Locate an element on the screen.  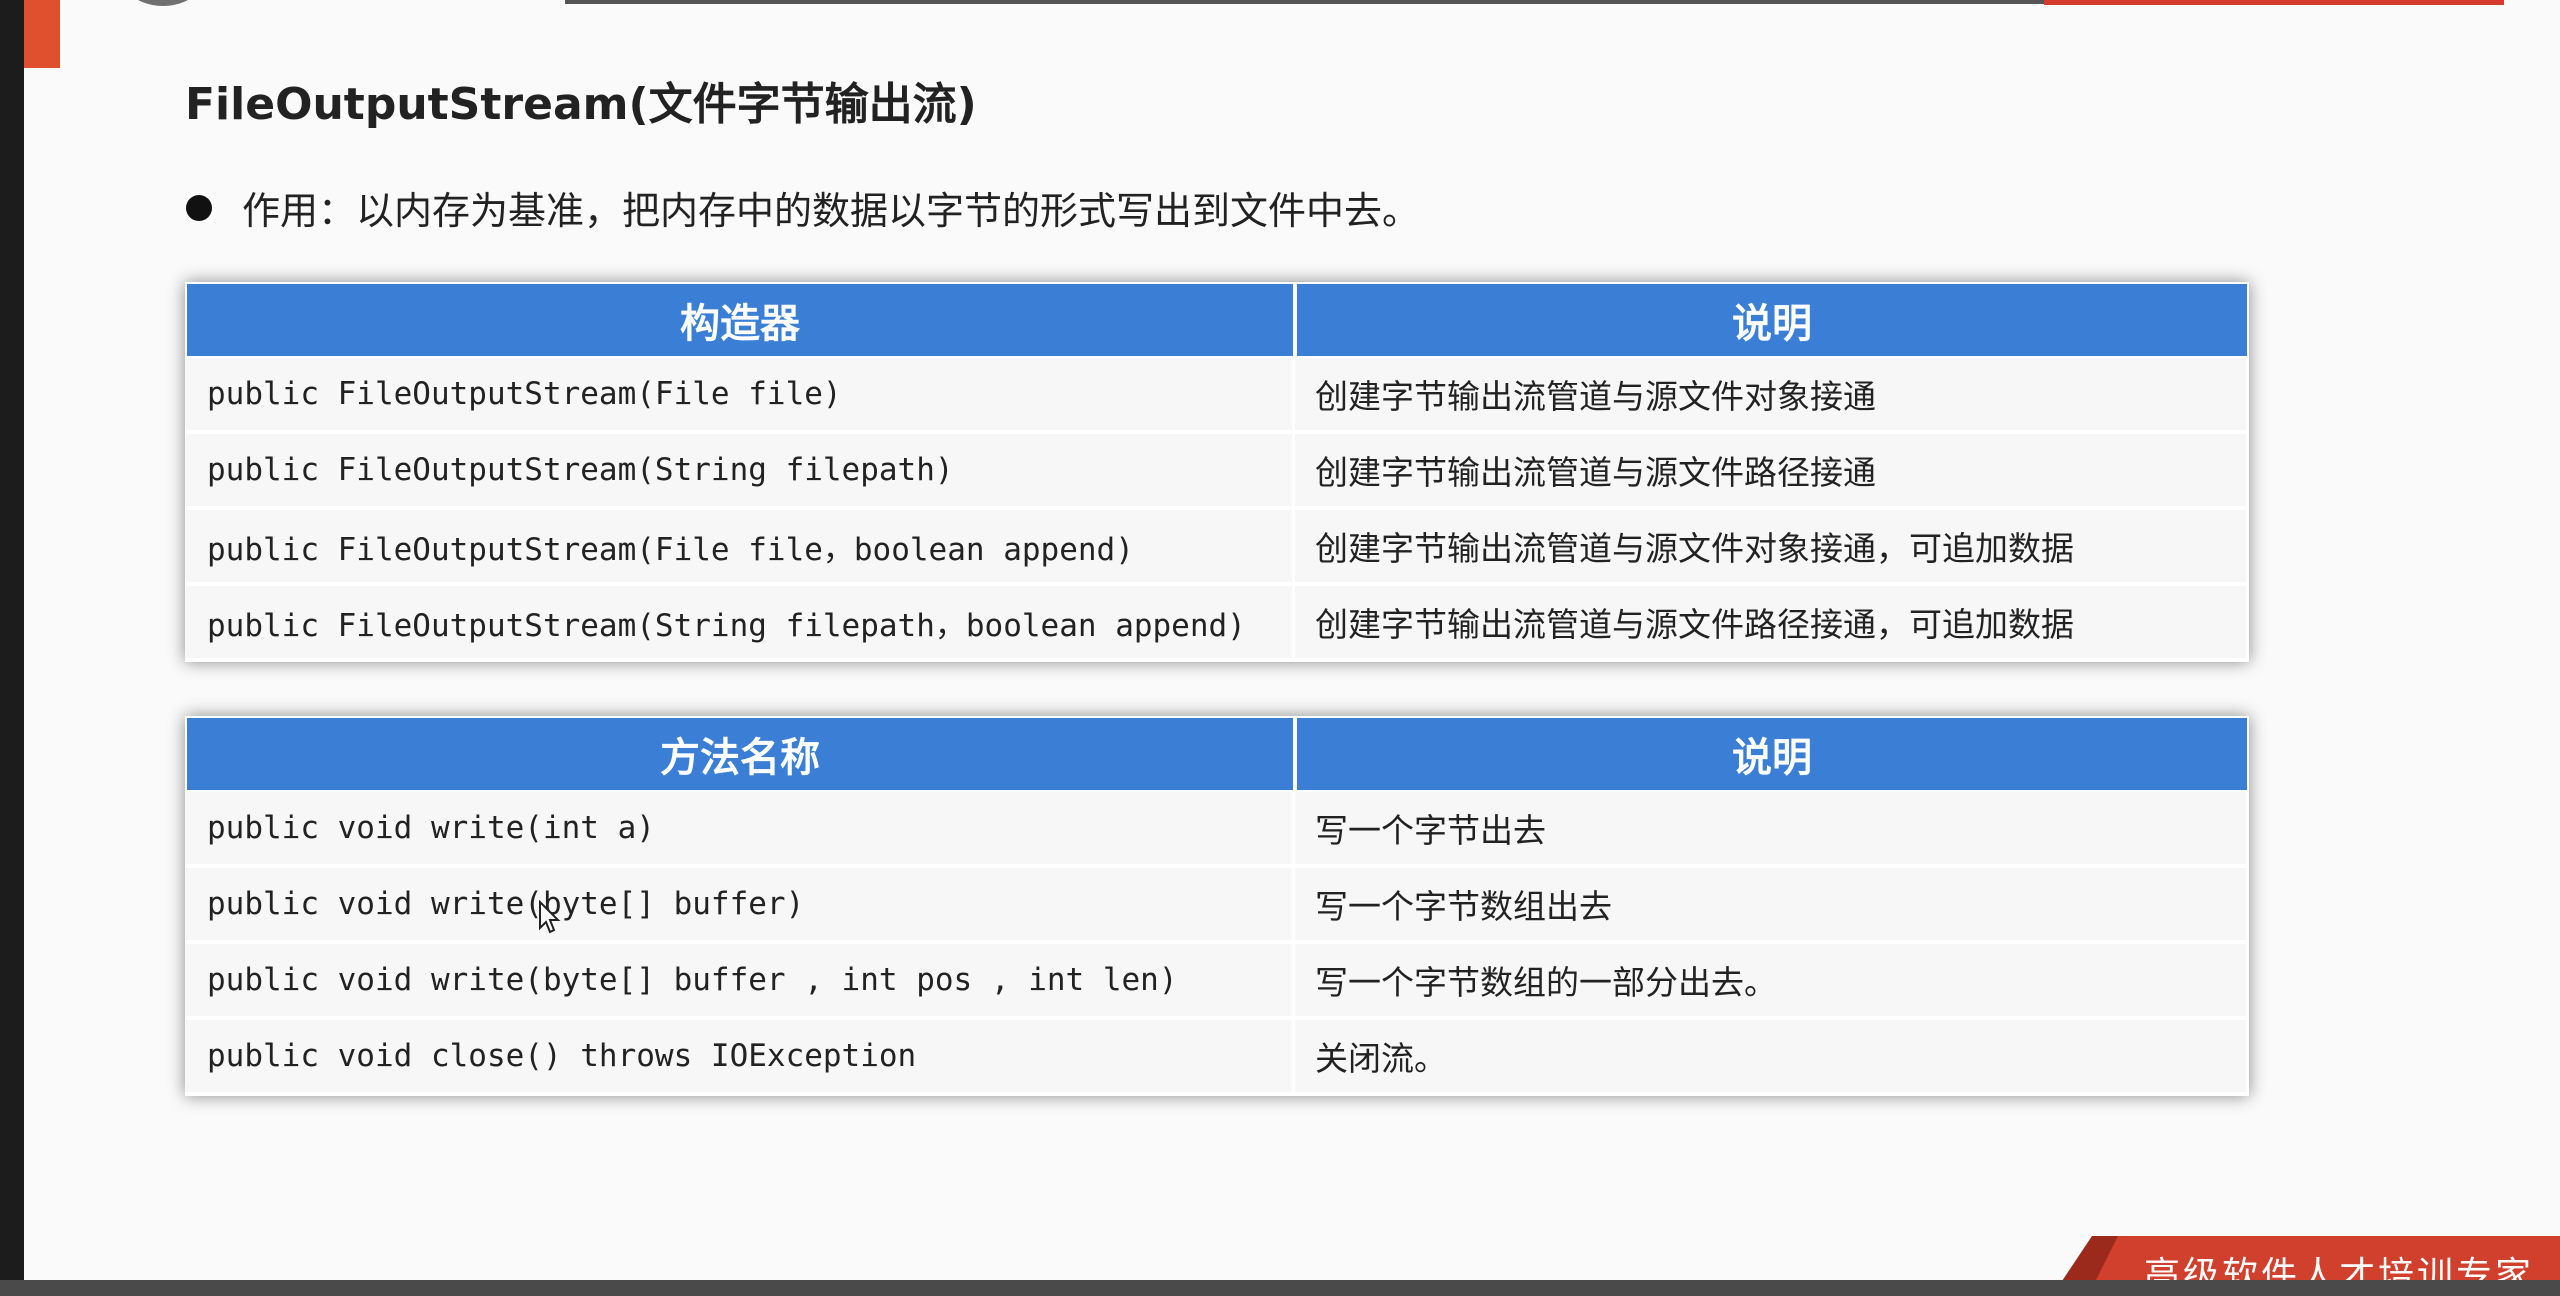
method-signature: public void close() throws IOException is located at coordinates (740, 1058).